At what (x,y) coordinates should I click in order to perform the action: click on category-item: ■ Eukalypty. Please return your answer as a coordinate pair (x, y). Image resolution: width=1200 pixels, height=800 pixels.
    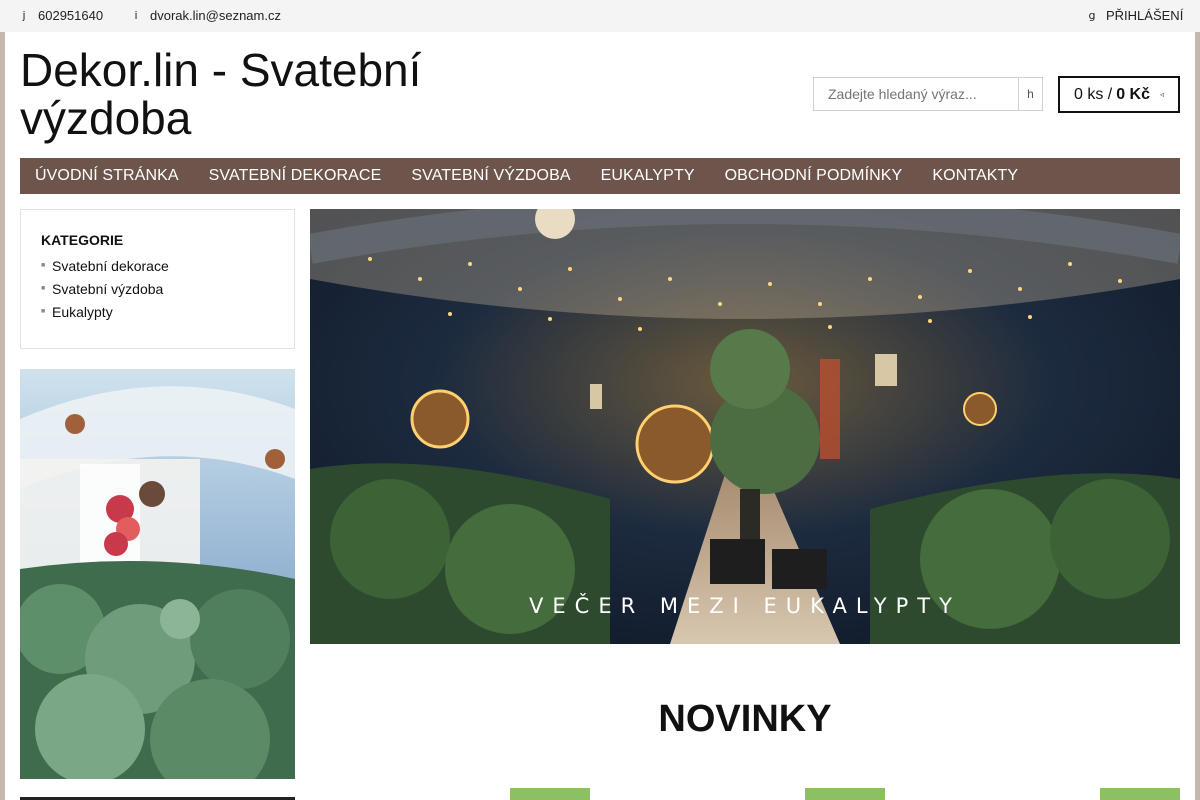
    Looking at the image, I should click on (157, 311).